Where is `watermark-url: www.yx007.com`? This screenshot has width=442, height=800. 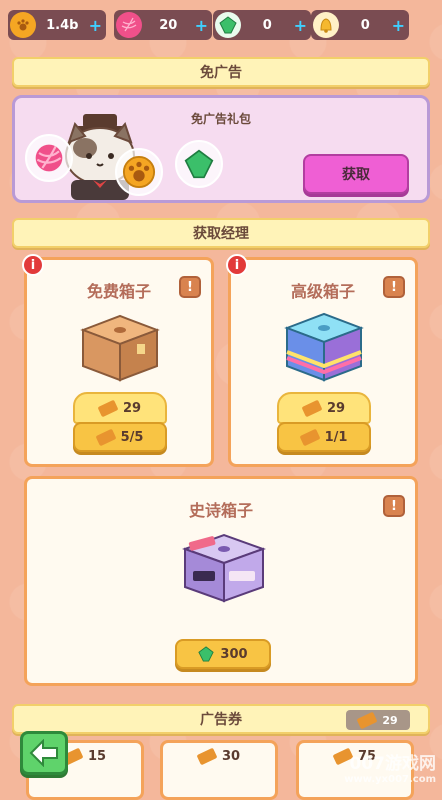 watermark-url: www.yx007.com is located at coordinates (390, 779).